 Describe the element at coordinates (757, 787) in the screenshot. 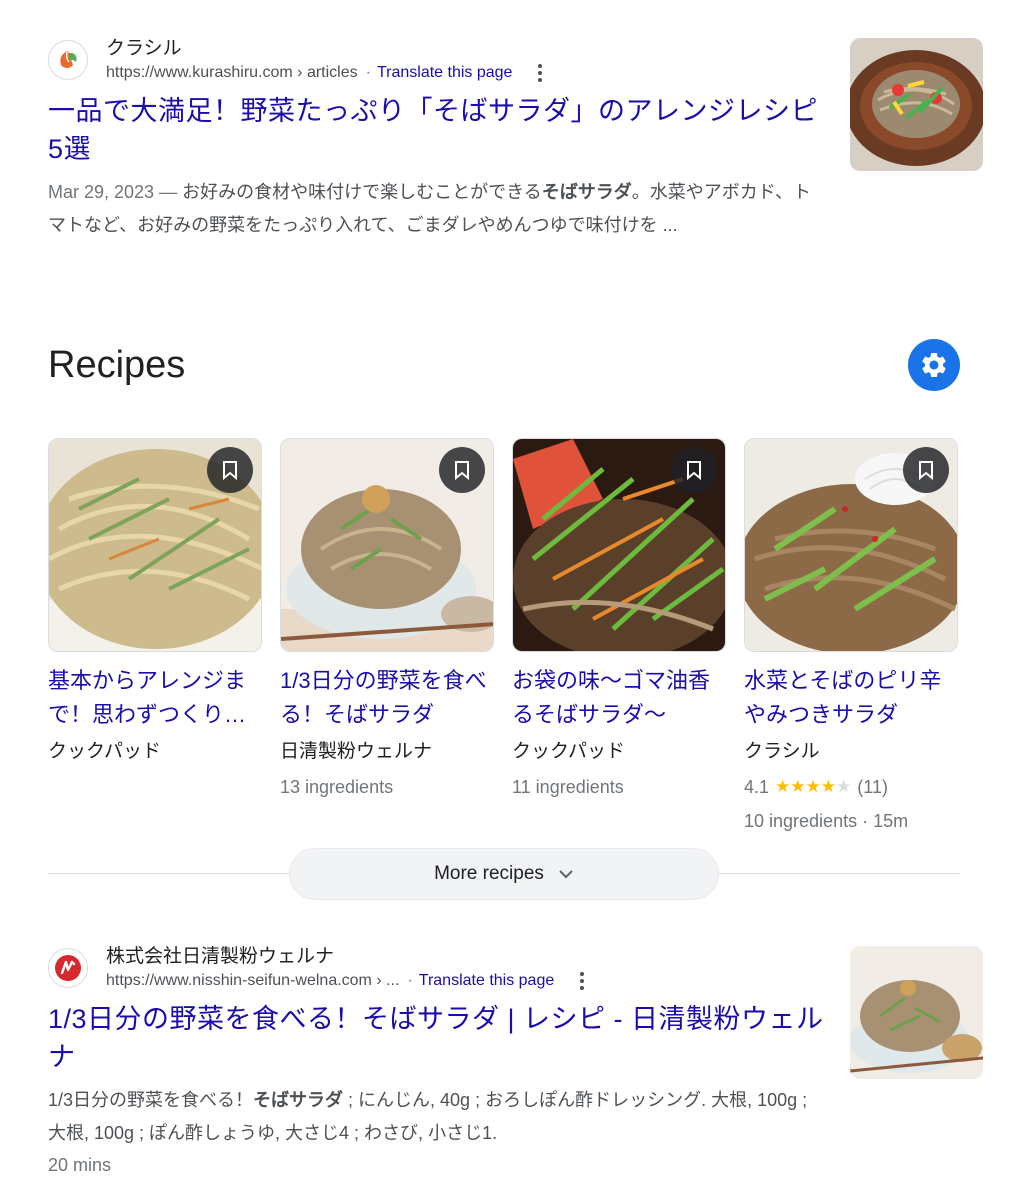

I see `rating-value: 4.1` at that location.